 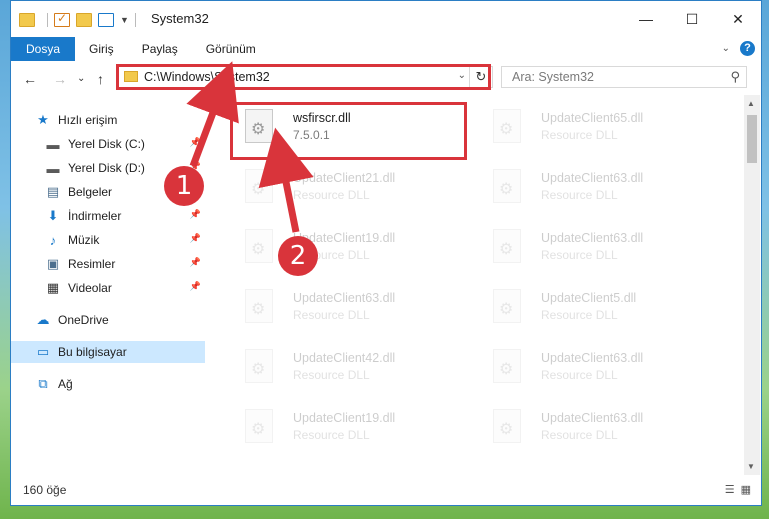 What do you see at coordinates (250, 147) in the screenshot?
I see `annotation-arrows` at bounding box center [250, 147].